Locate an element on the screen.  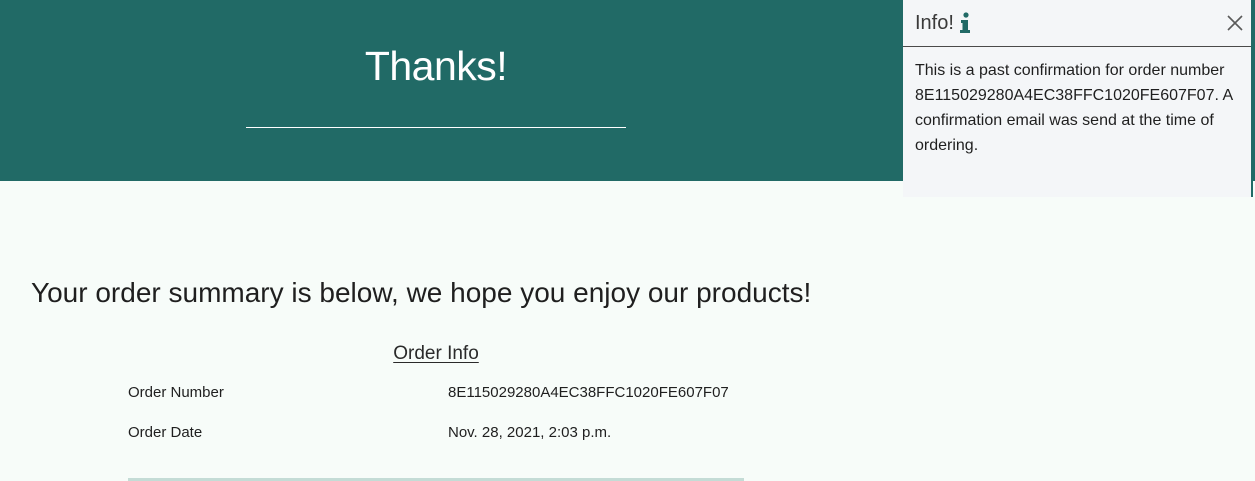
page-title: Thanks! is located at coordinates (436, 66).